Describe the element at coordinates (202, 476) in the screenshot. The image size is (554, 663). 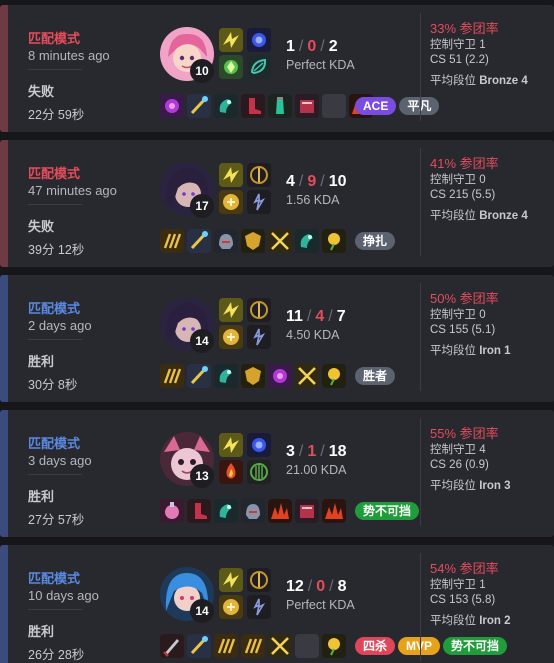
I see `champion-level: 13` at that location.